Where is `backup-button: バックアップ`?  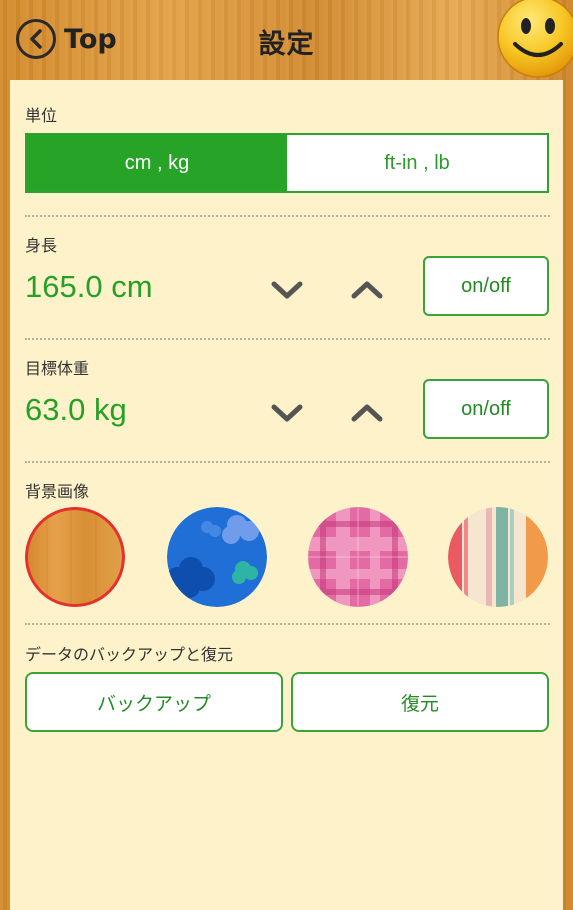
backup-button: バックアップ is located at coordinates (154, 702).